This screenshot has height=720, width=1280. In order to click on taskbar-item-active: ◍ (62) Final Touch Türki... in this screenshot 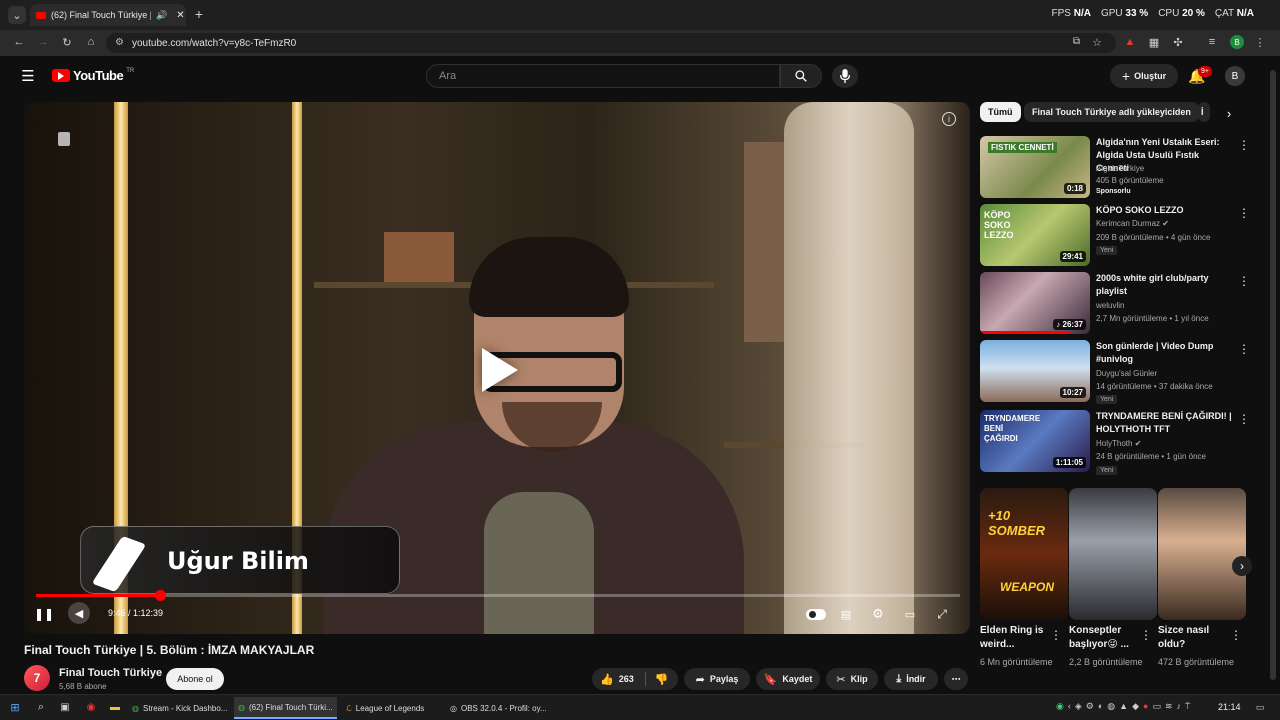, I will do `click(285, 708)`.